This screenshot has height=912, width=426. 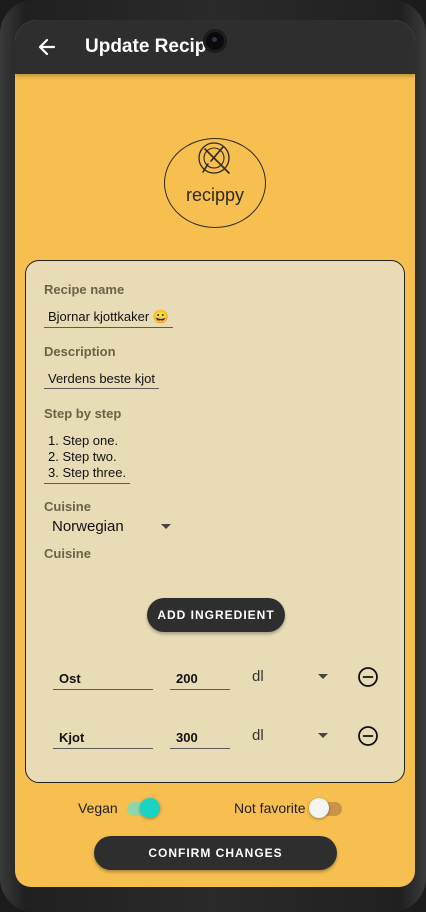 I want to click on description-label: Description, so click(x=80, y=351).